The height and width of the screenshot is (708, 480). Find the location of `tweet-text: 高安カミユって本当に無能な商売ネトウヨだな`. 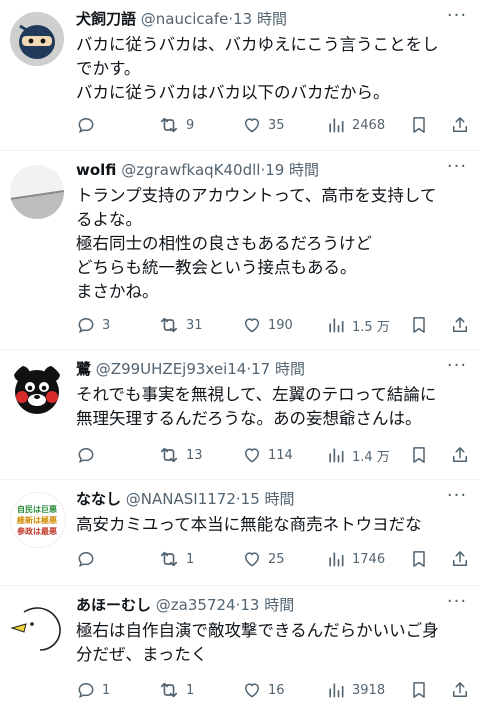

tweet-text: 高安カミユって本当に無能な商売ネトウヨだな is located at coordinates (272, 525).